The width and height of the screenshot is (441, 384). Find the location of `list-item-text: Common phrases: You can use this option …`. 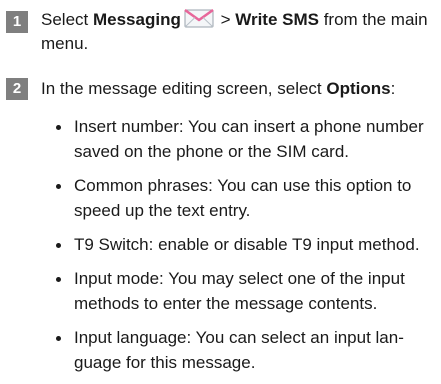

list-item-text: Common phrases: You can use this option … is located at coordinates (243, 198).